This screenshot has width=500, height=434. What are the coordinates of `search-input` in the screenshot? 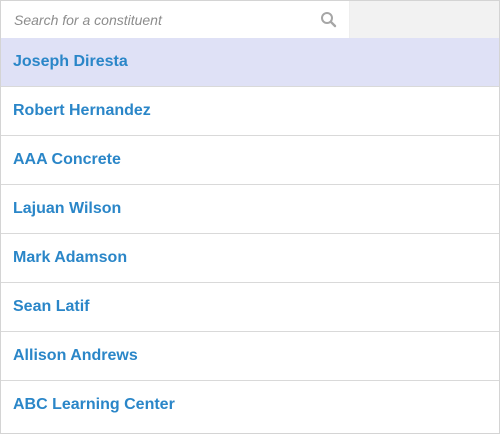 It's located at (156, 19).